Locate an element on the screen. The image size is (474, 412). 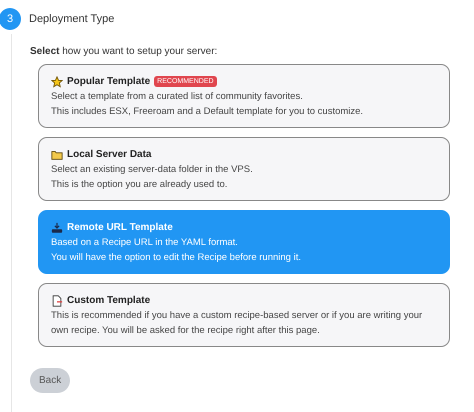
back-button: Back is located at coordinates (50, 380).